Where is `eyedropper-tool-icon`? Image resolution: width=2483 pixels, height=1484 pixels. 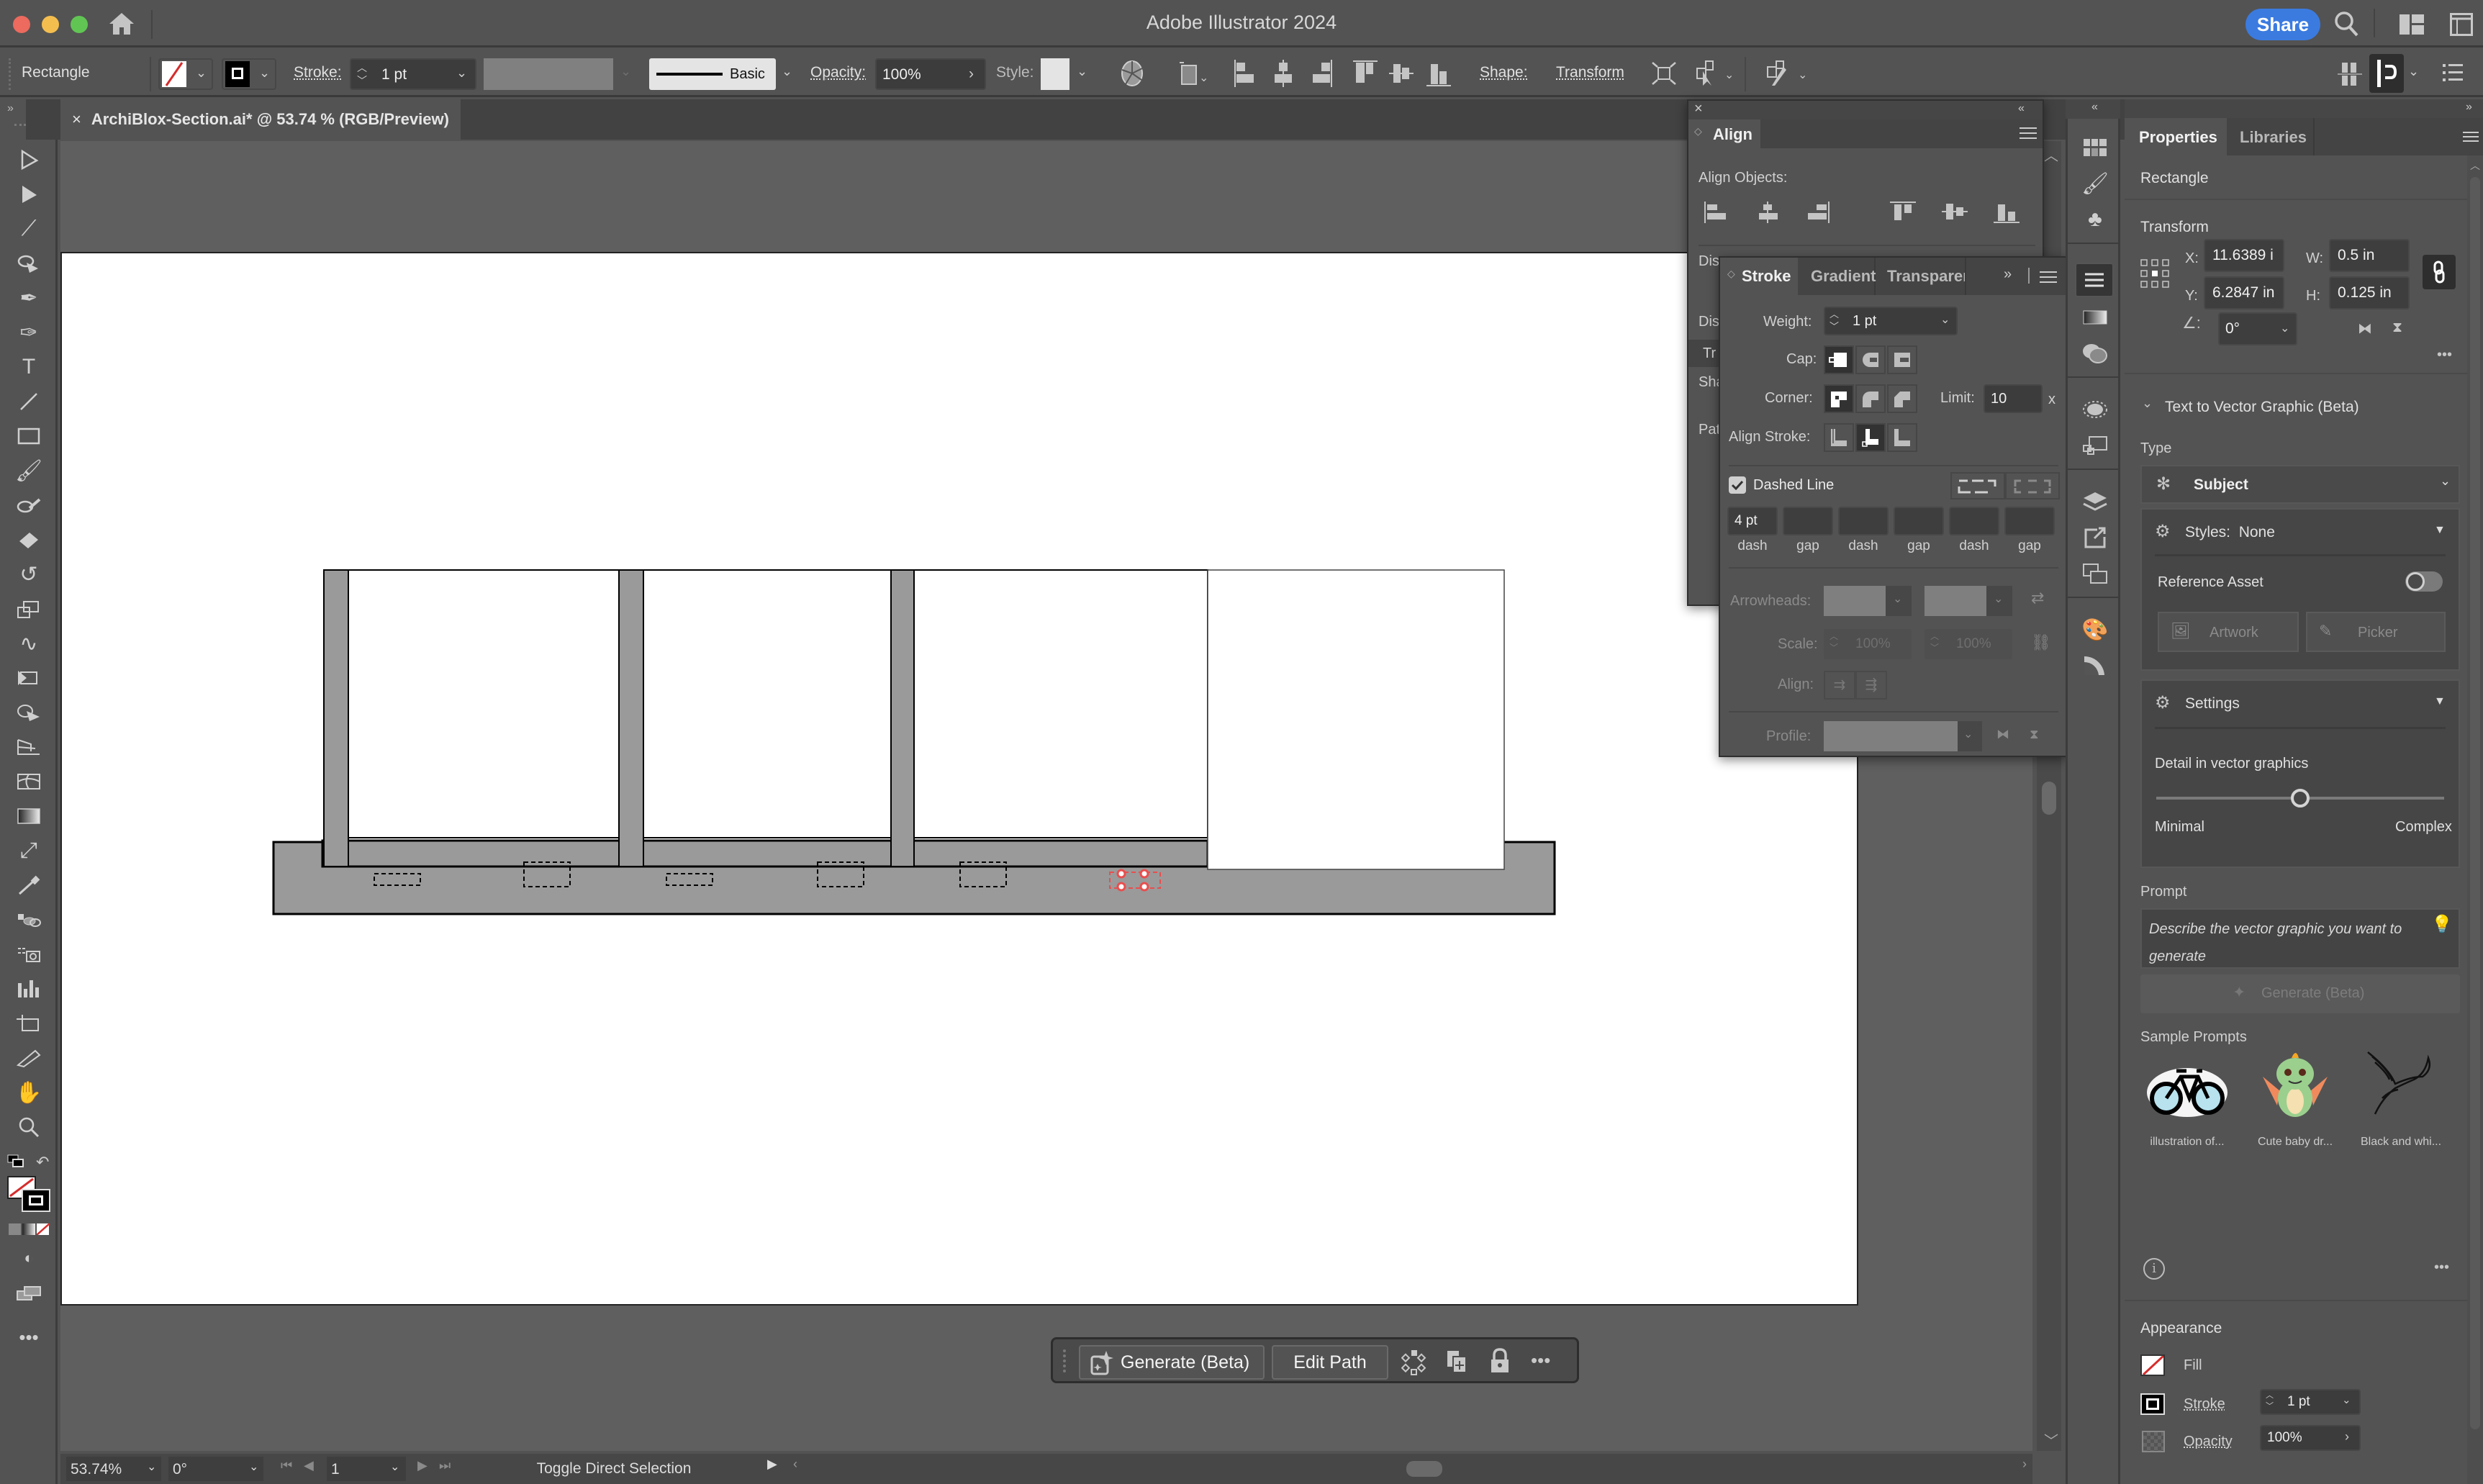
eyedropper-tool-icon is located at coordinates (29, 885).